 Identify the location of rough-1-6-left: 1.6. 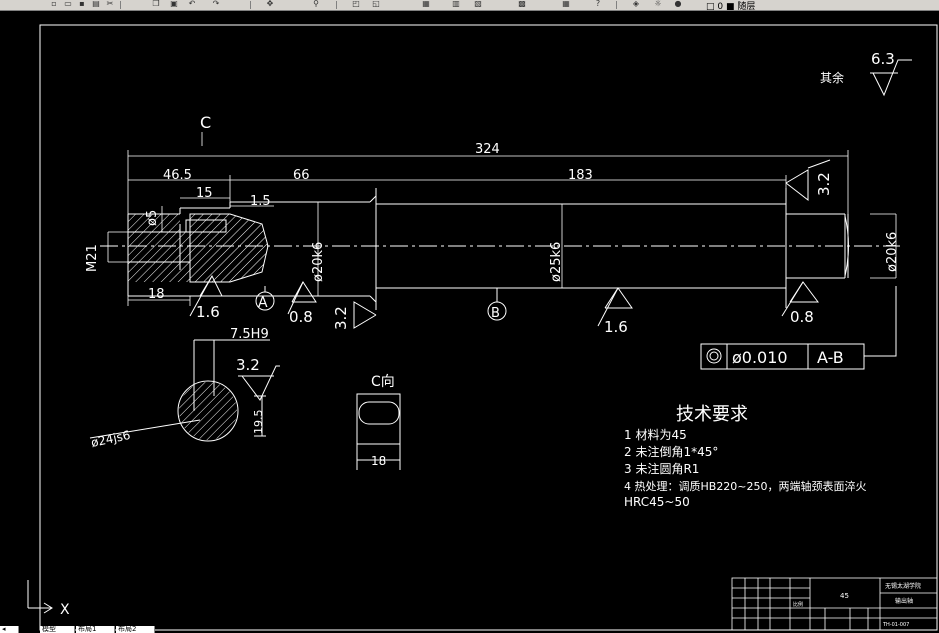
(208, 312).